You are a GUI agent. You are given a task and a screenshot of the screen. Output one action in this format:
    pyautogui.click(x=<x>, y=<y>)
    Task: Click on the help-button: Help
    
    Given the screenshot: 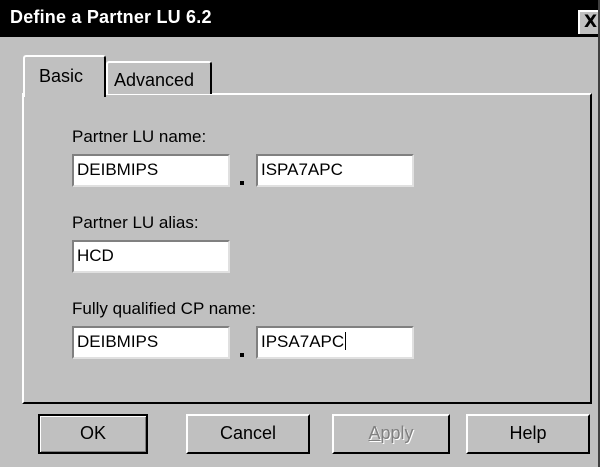 What is the action you would take?
    pyautogui.click(x=528, y=434)
    